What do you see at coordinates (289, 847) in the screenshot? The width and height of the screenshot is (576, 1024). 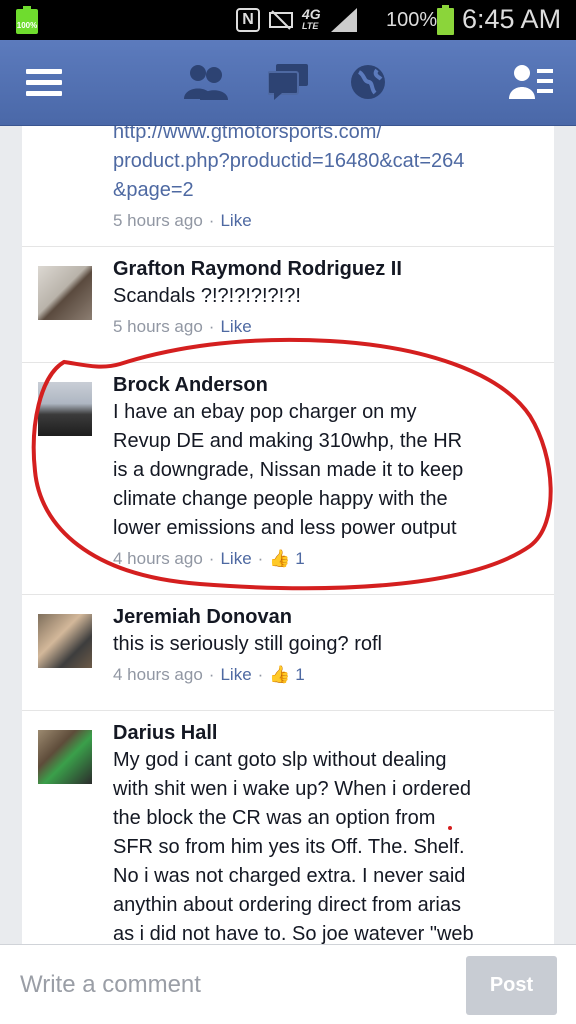 I see `comment-text-line: SFR so from him yes its Off. The. Shelf.` at bounding box center [289, 847].